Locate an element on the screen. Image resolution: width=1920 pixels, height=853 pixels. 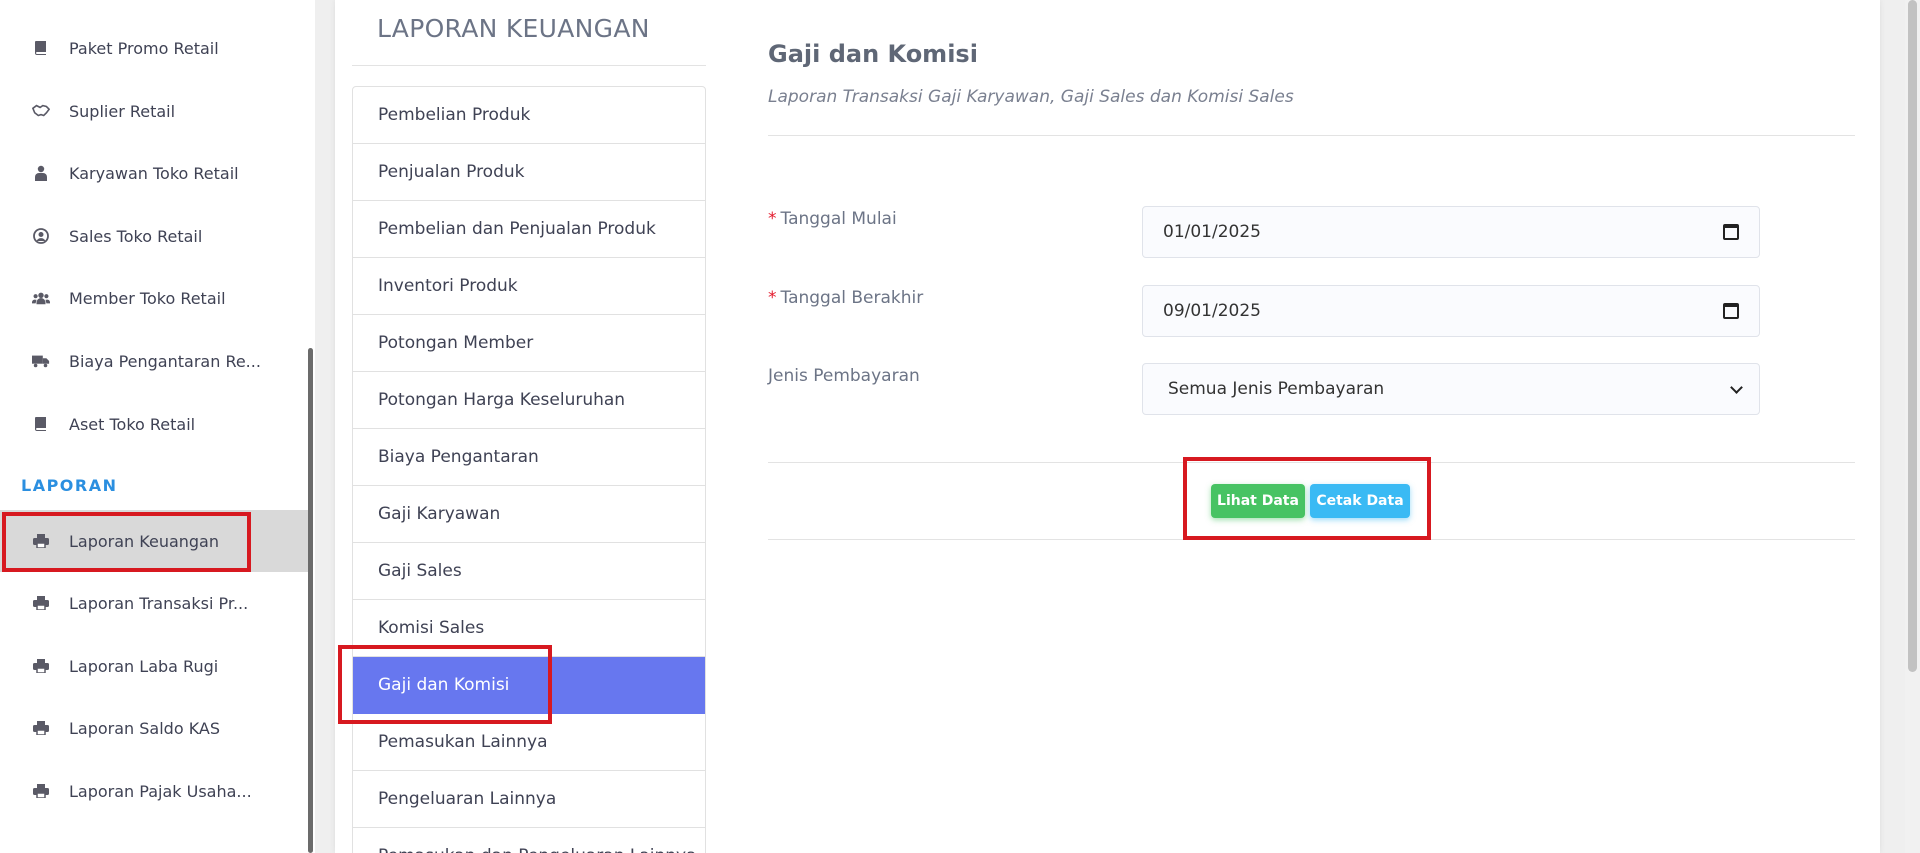
sidebar-item-karyawan-toko-retail: Karyawan Toko Retail is located at coordinates (125, 173).